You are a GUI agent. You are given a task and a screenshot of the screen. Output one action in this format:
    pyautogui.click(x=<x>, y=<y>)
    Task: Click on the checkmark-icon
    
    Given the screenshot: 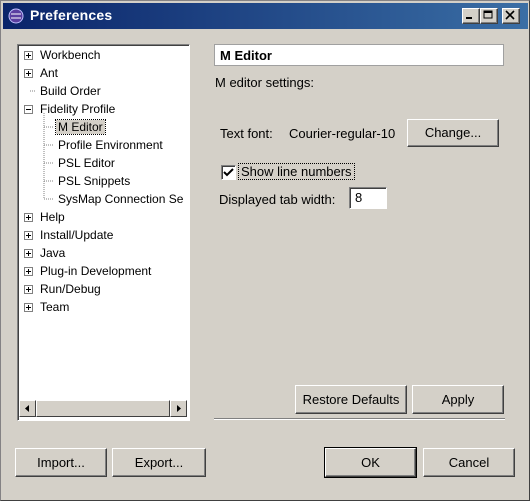 What is the action you would take?
    pyautogui.click(x=228, y=172)
    